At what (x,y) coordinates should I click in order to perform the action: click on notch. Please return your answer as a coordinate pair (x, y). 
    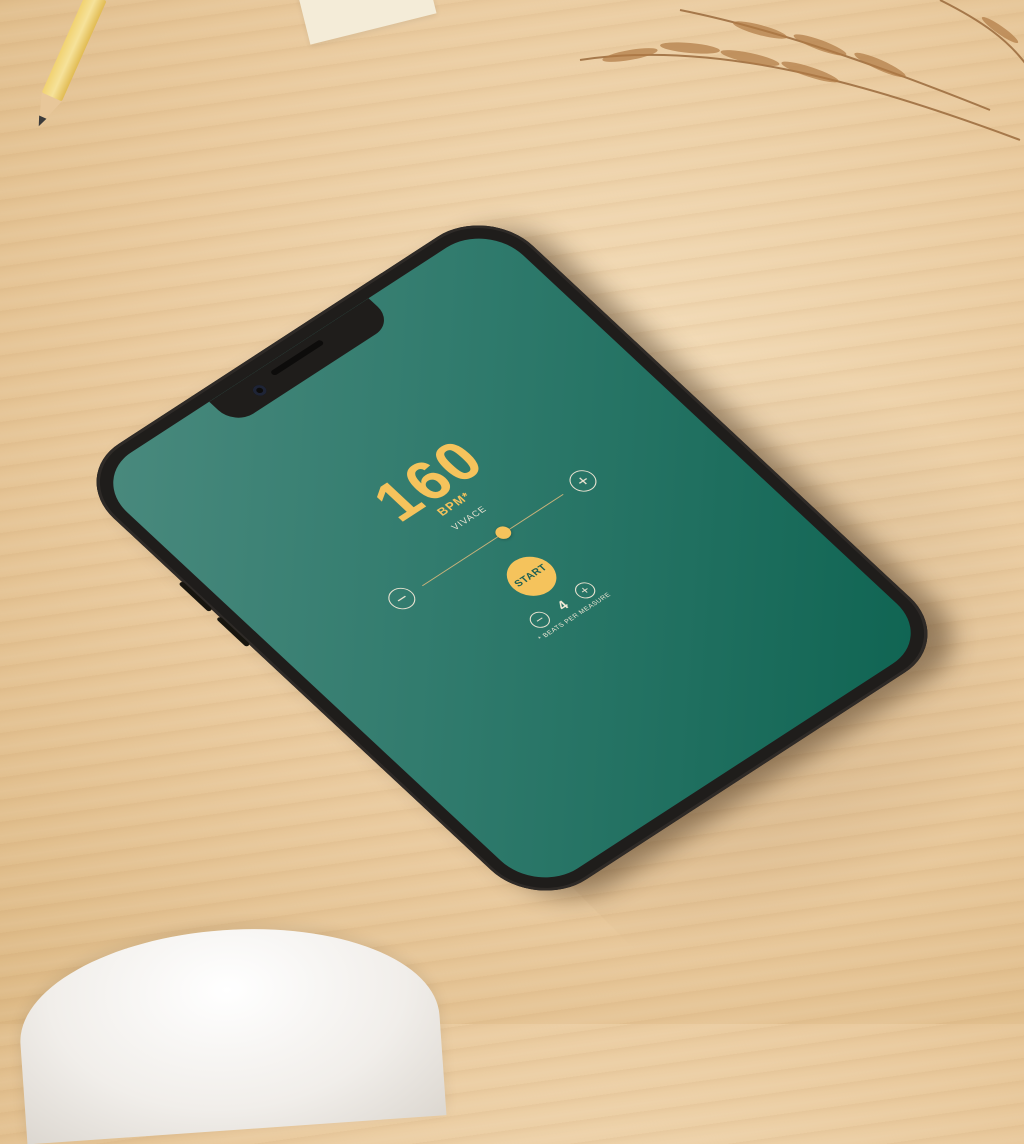
    Looking at the image, I should click on (302, 362).